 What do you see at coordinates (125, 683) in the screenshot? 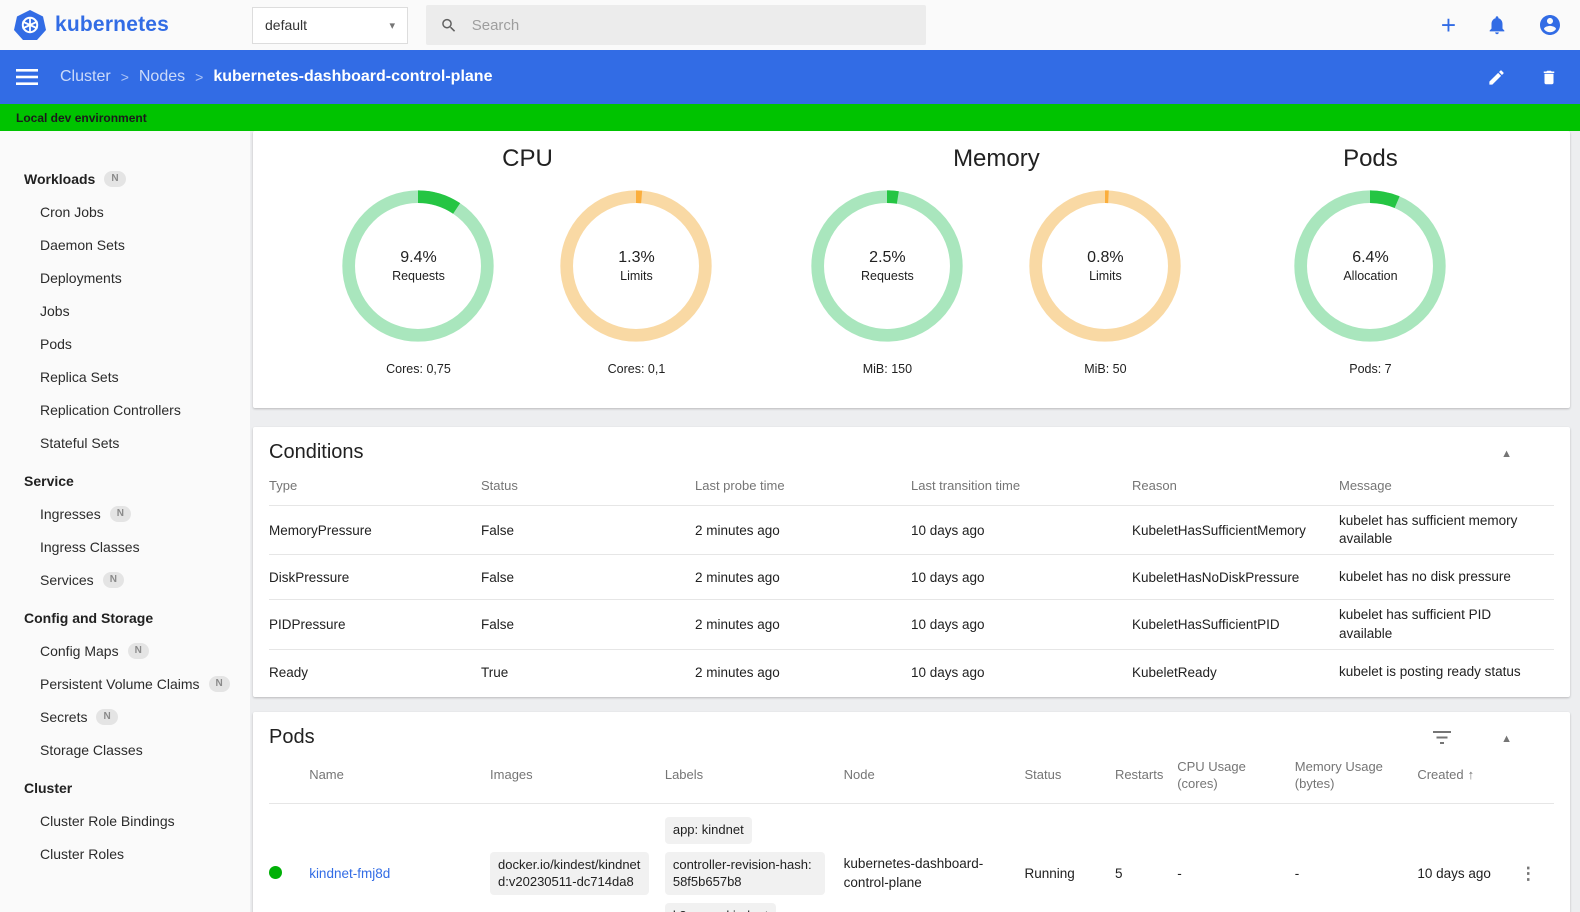
I see `sidebar-item-persistent-volume-claims: Persistent Volume Claims N` at bounding box center [125, 683].